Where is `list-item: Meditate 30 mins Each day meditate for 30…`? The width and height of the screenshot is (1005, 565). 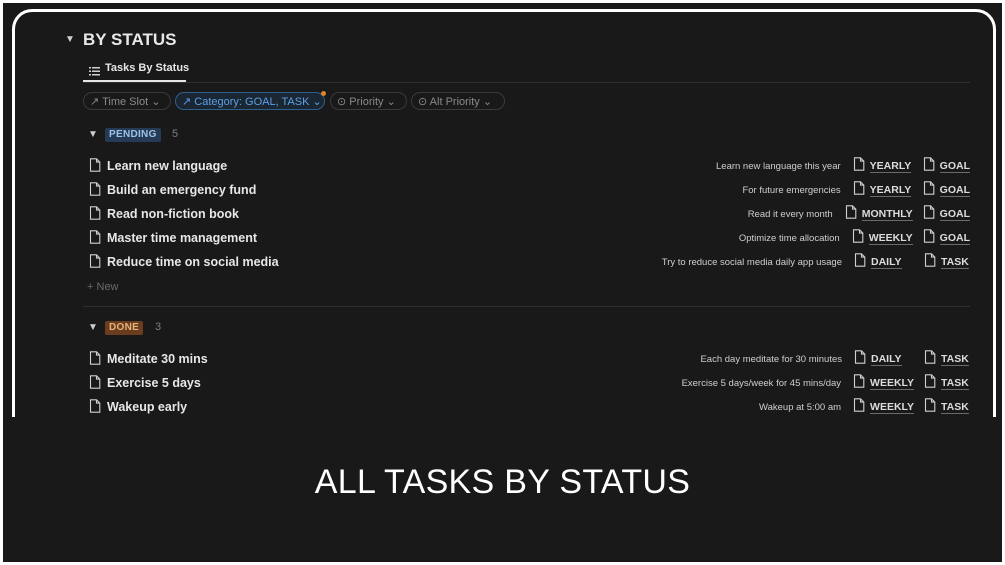 list-item: Meditate 30 mins Each day meditate for 30… is located at coordinates (526, 359).